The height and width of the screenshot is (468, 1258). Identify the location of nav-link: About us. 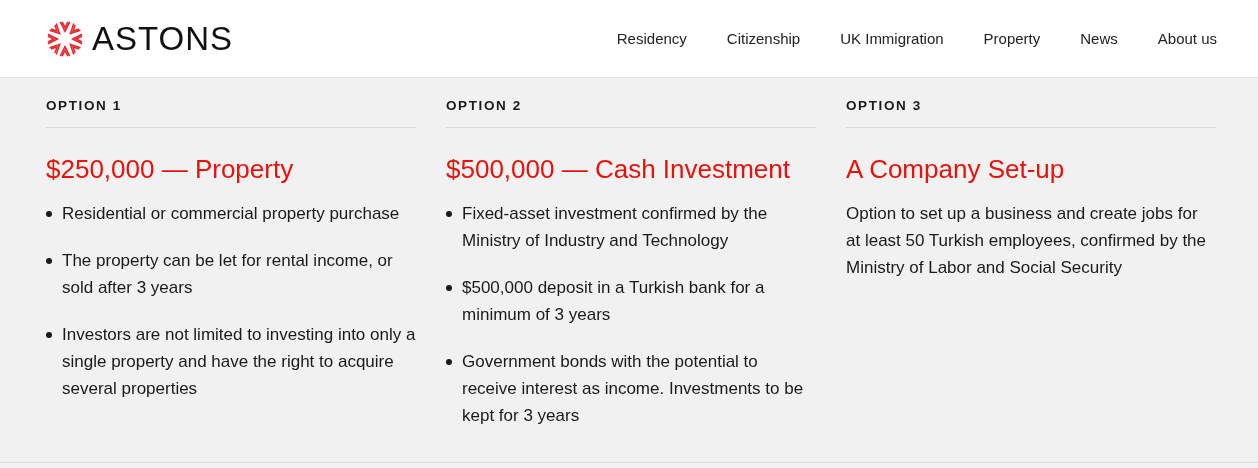
(1187, 38).